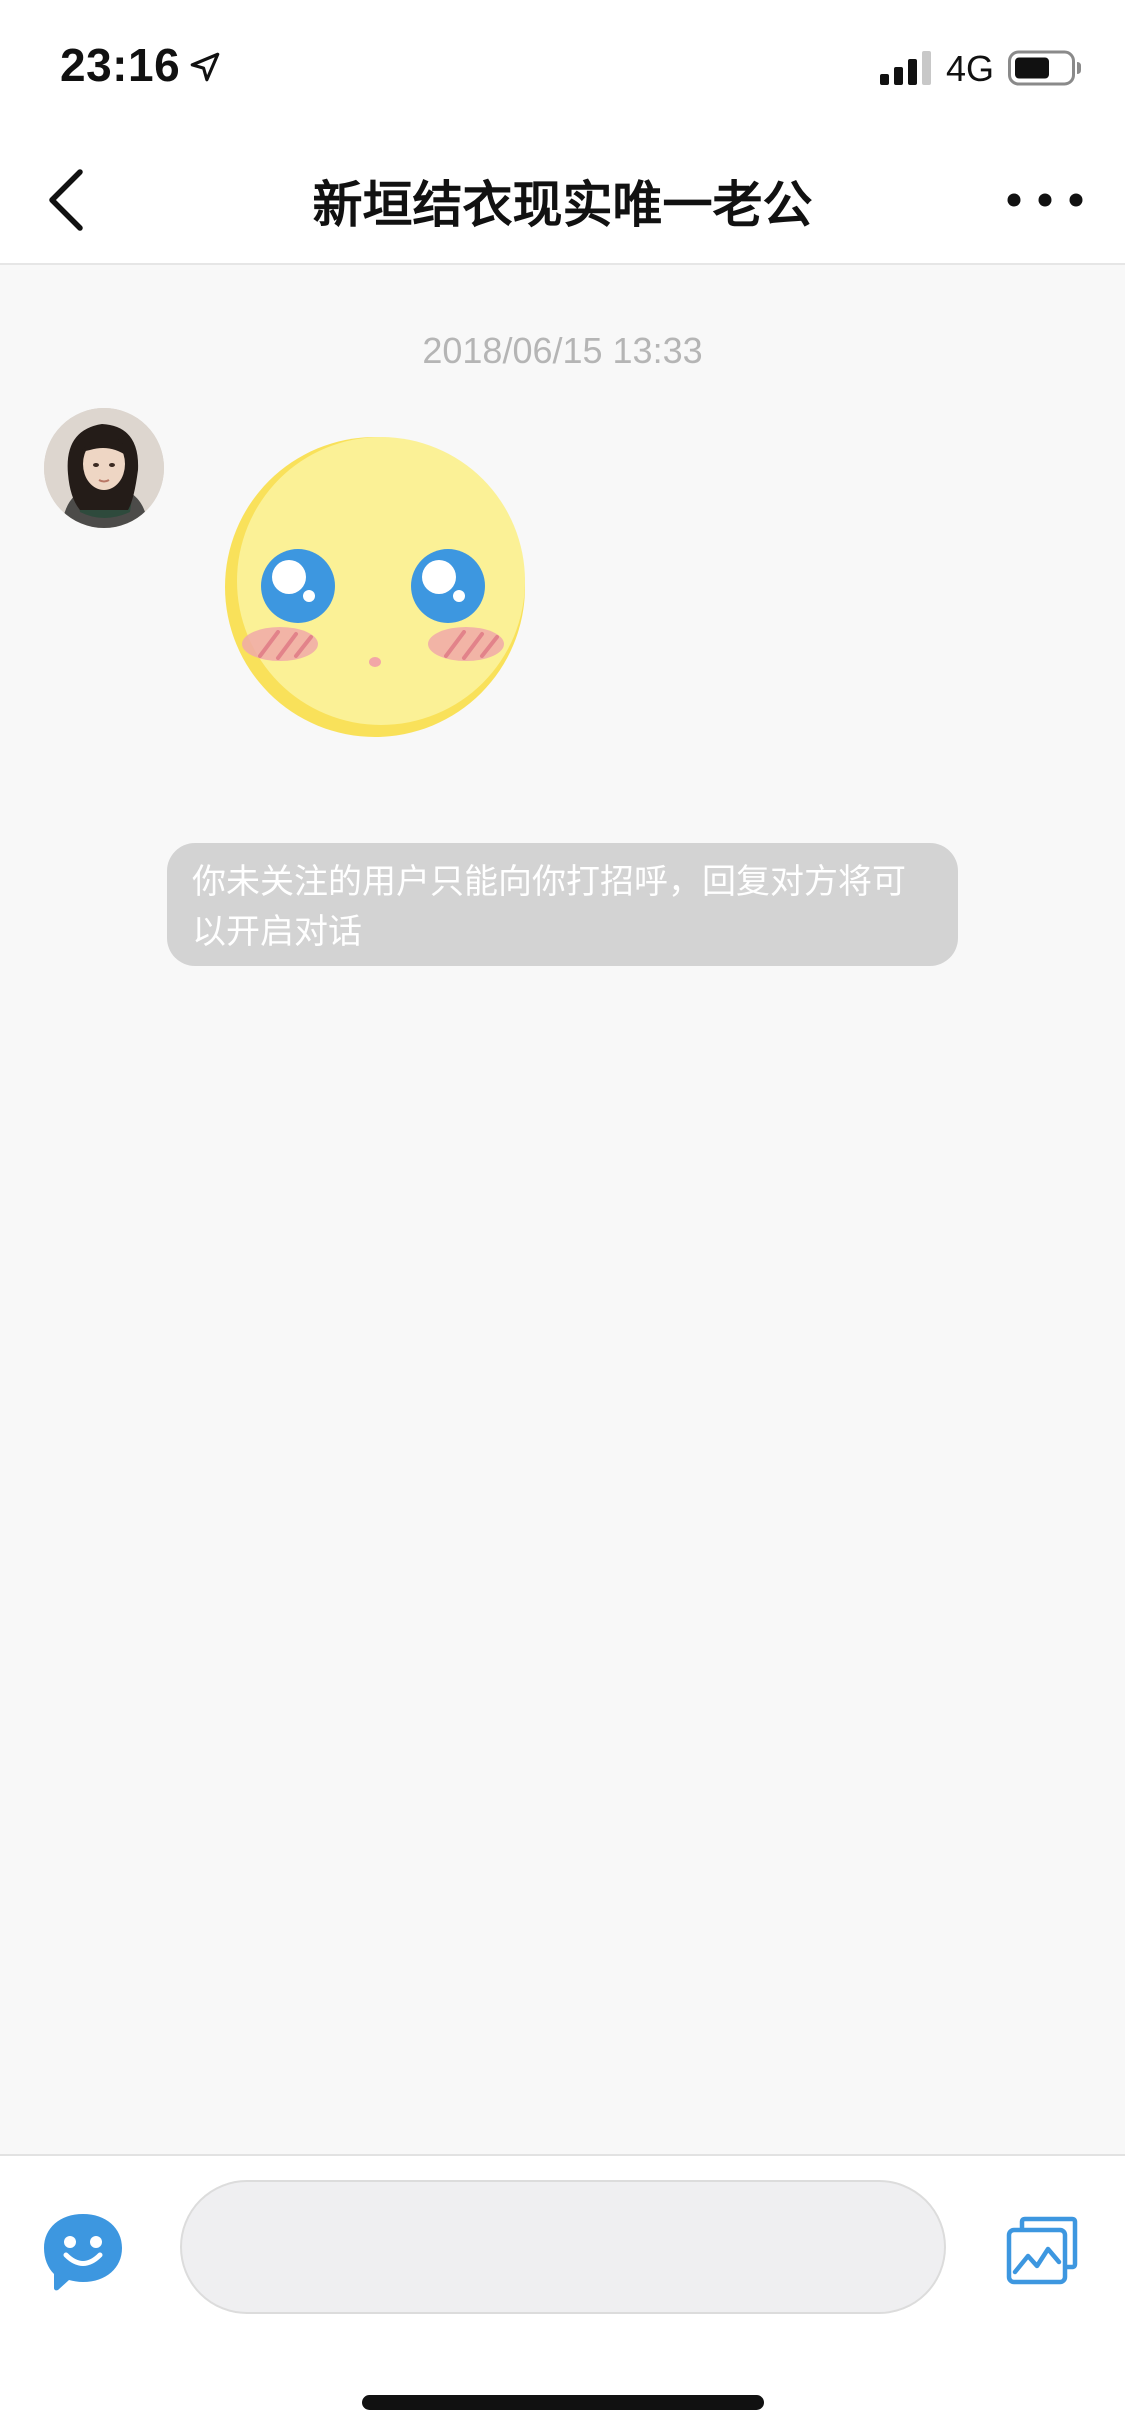  Describe the element at coordinates (905, 68) in the screenshot. I see `cellular-signal-icon` at that location.